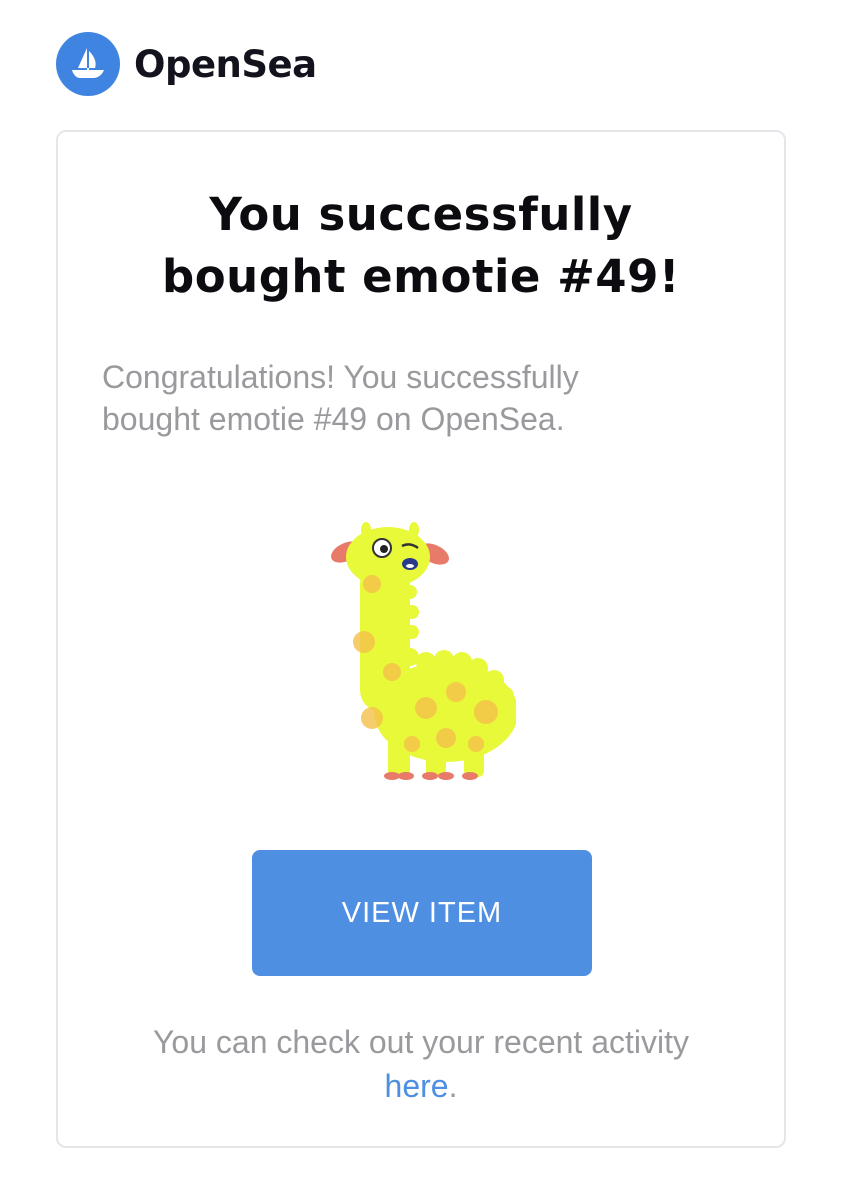 This screenshot has width=844, height=1200. I want to click on subtitle-line-1: Congratulations! You successfully, so click(340, 377).